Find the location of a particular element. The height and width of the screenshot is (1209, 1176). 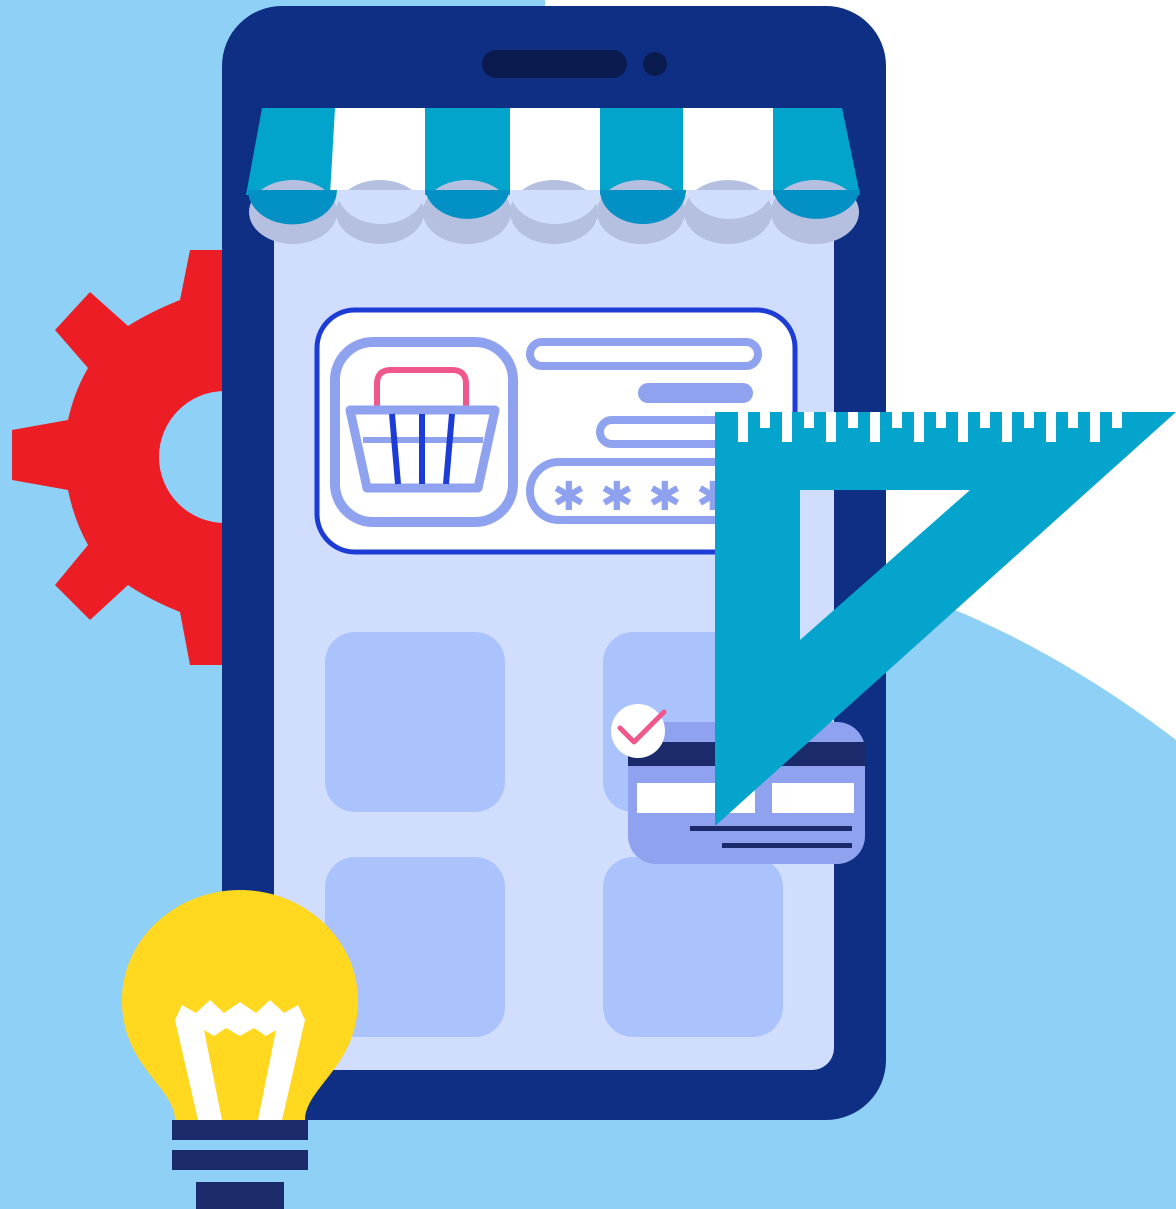

phone-camera is located at coordinates (655, 64).